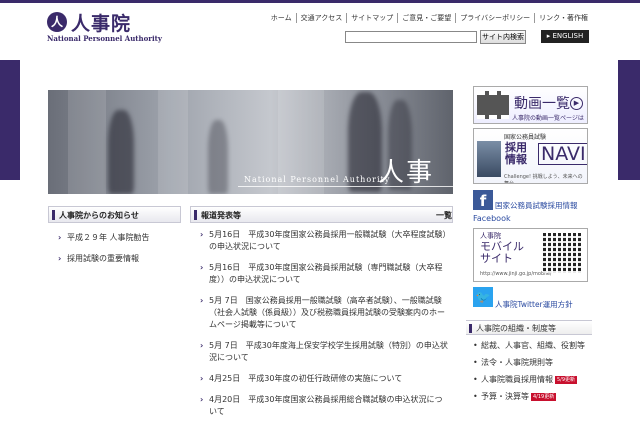 This screenshot has height=426, width=640. Describe the element at coordinates (114, 214) in the screenshot. I see `notice-heading: 人事院からのお知らせ` at that location.